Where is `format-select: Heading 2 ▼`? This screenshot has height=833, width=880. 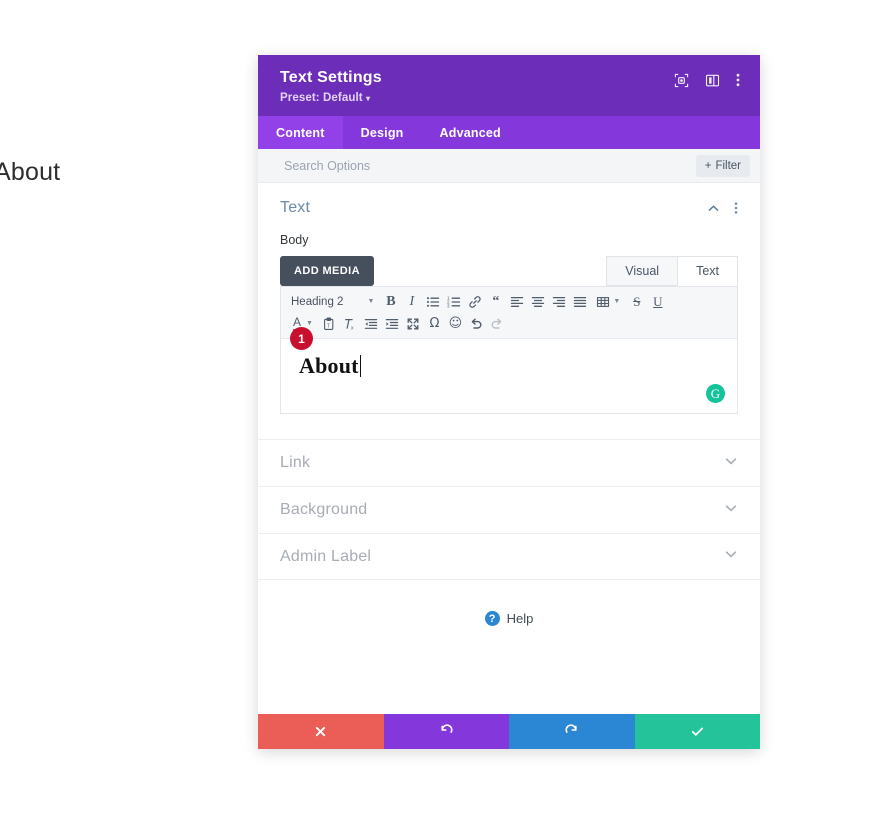
format-select: Heading 2 ▼ is located at coordinates (333, 301).